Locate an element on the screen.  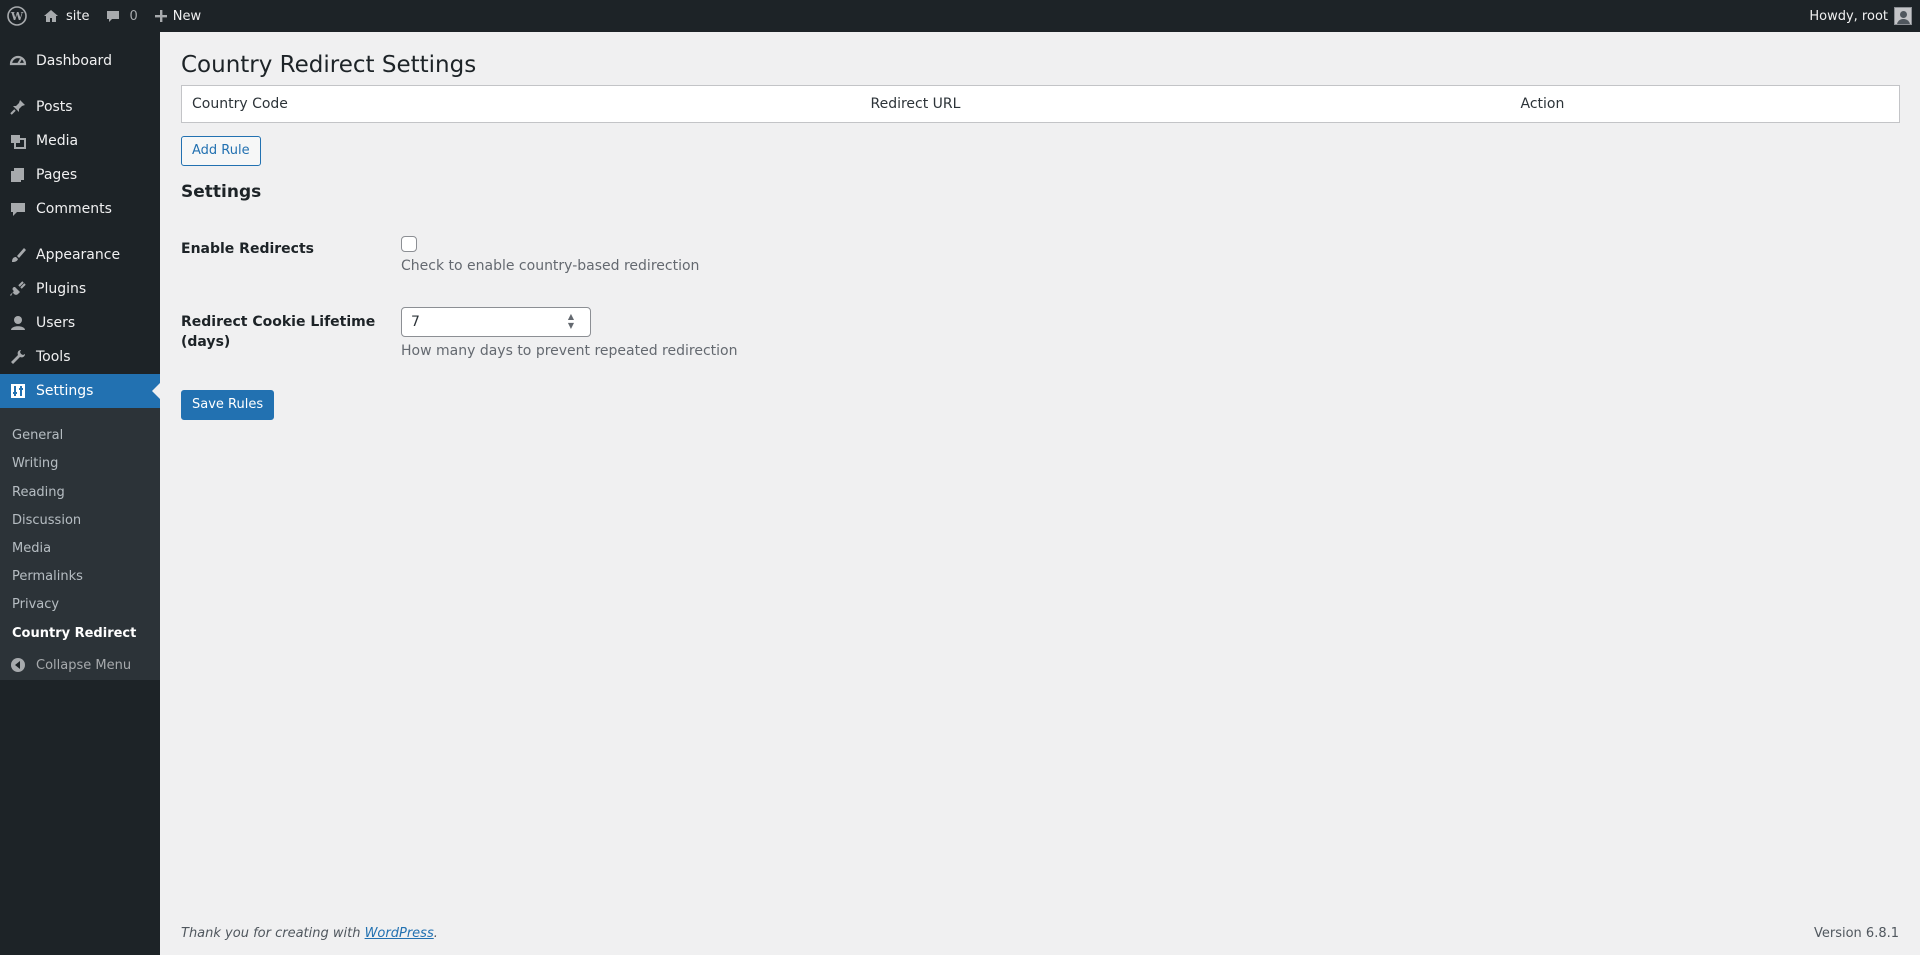
enable-redirects-checkbox is located at coordinates (409, 244).